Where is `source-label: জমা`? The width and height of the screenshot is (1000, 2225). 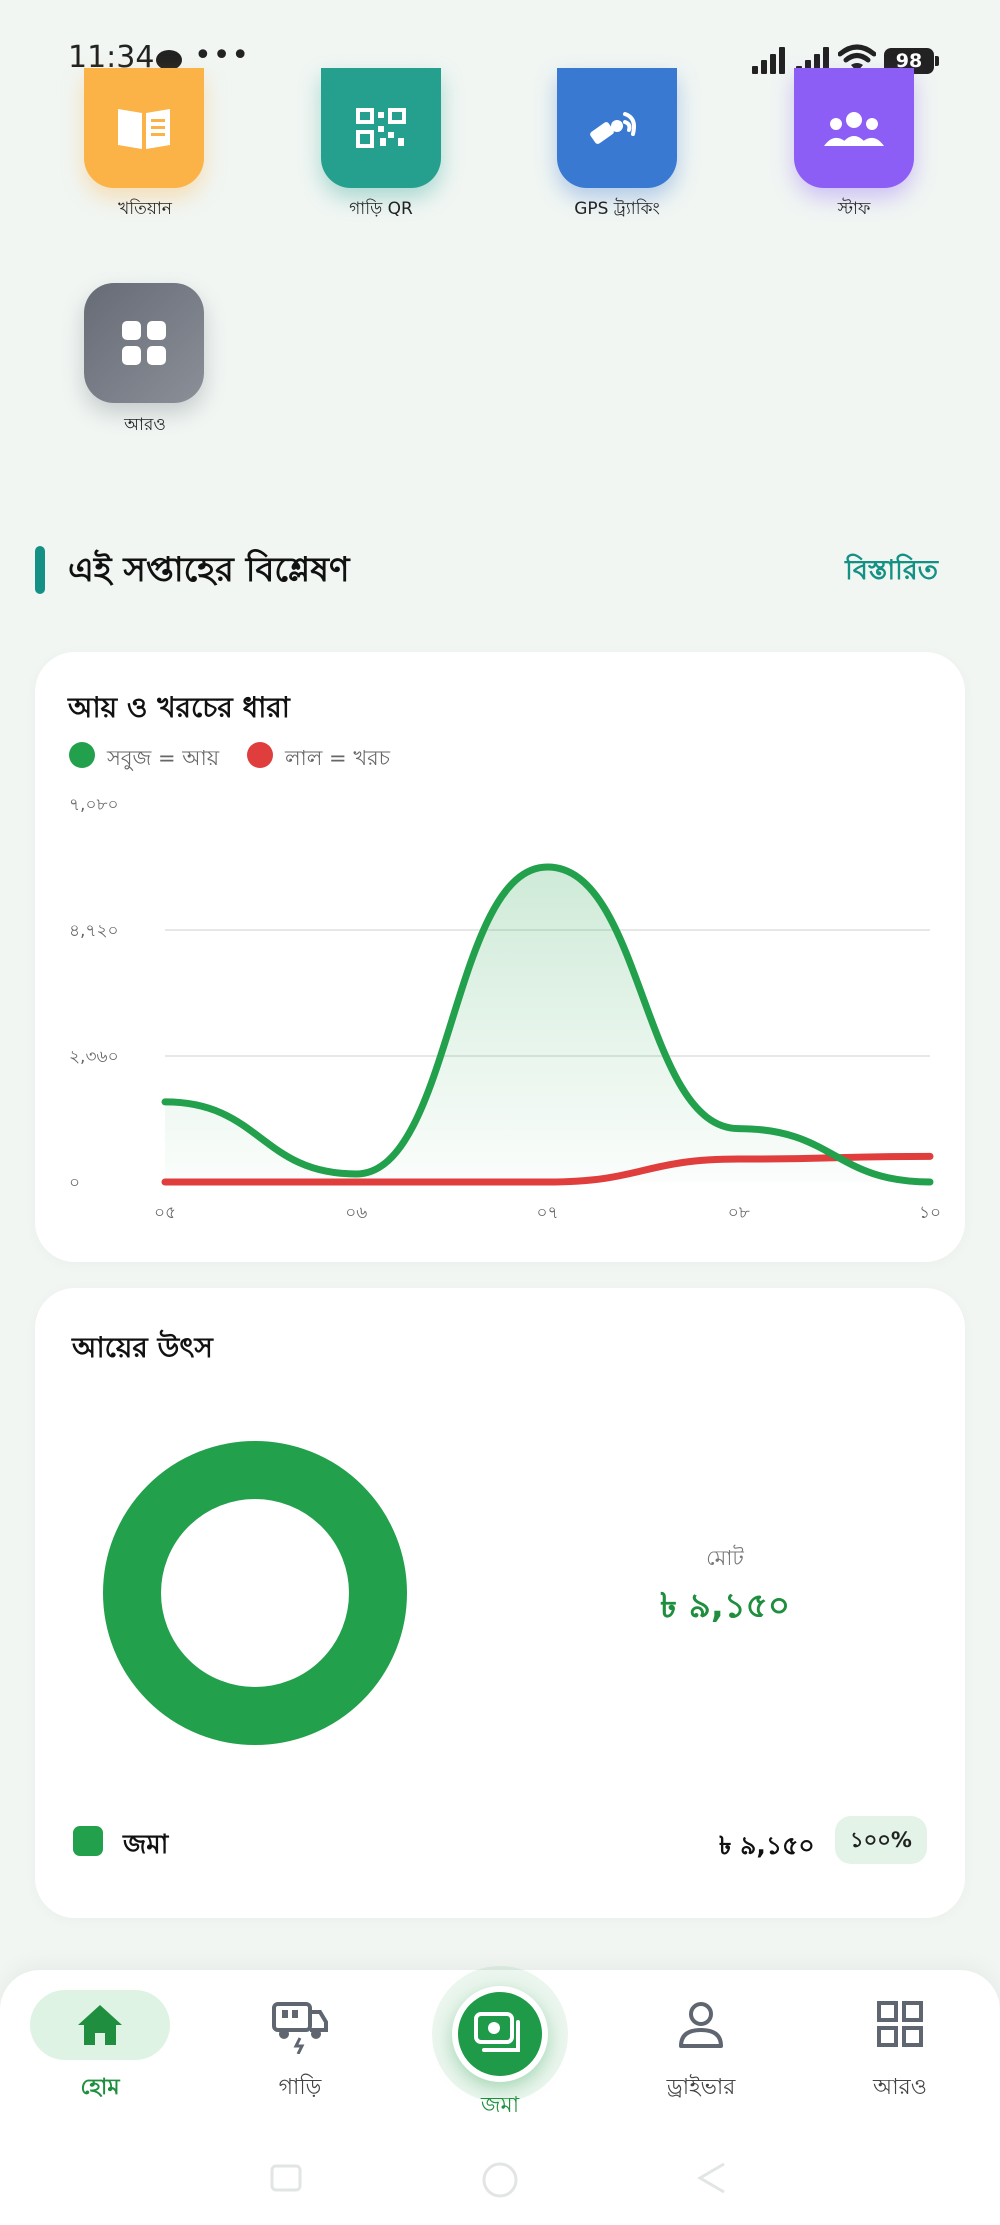 source-label: জমা is located at coordinates (146, 1845).